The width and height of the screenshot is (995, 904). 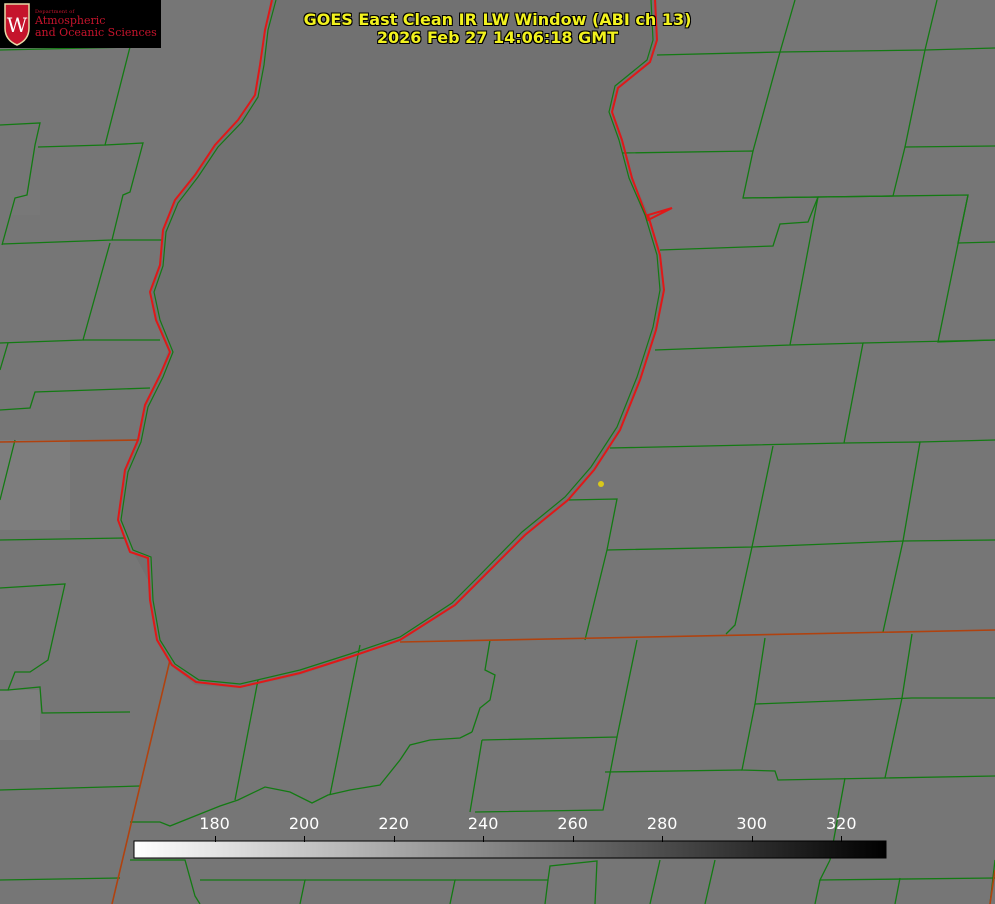 I want to click on colorbar-tick-label: 200, so click(x=304, y=823).